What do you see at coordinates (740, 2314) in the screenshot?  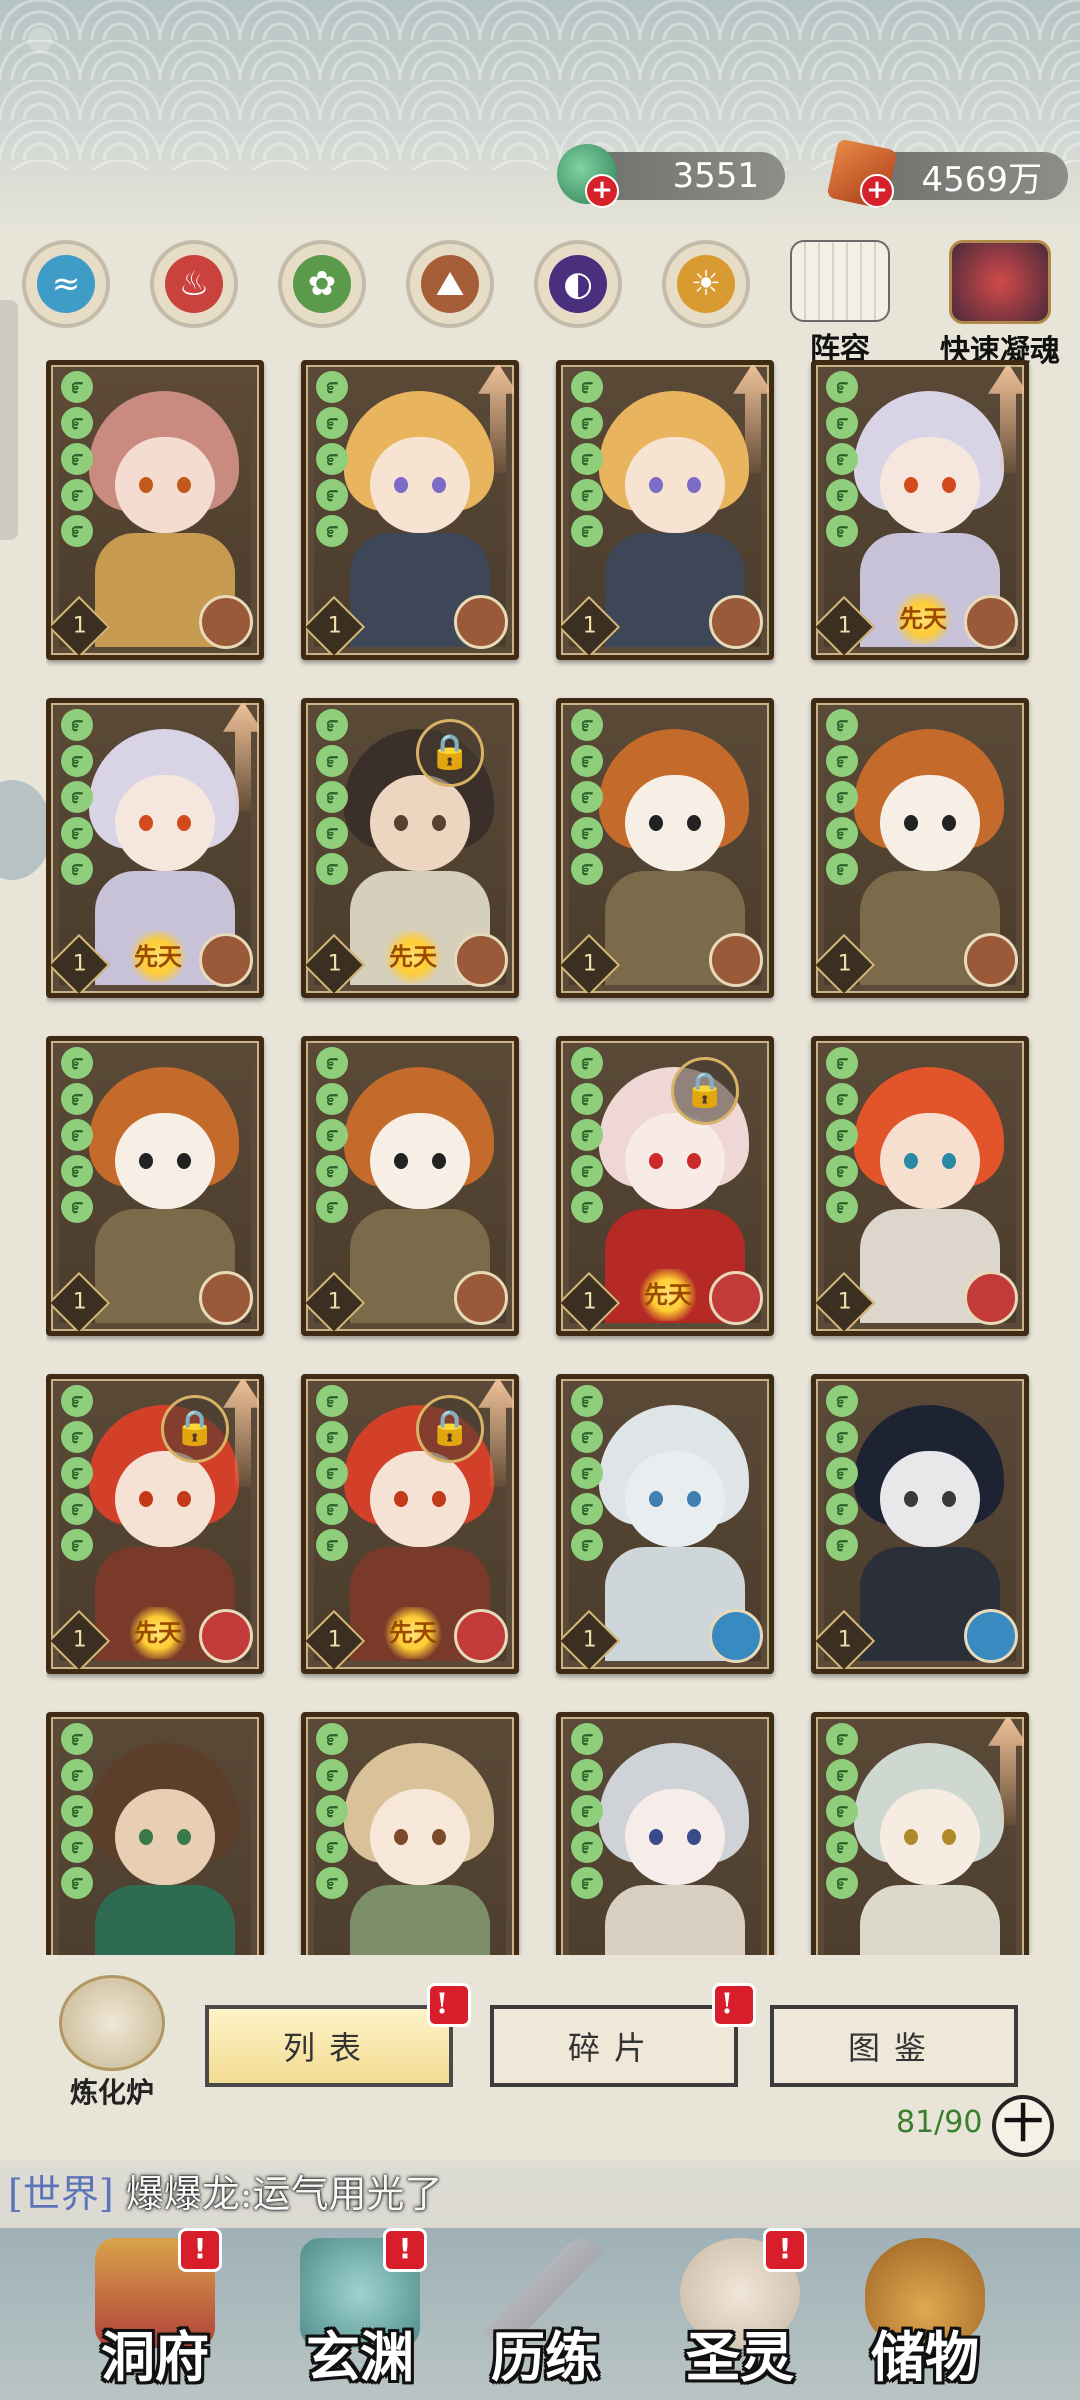 I see `nav-holy-spirit: ! 圣灵` at bounding box center [740, 2314].